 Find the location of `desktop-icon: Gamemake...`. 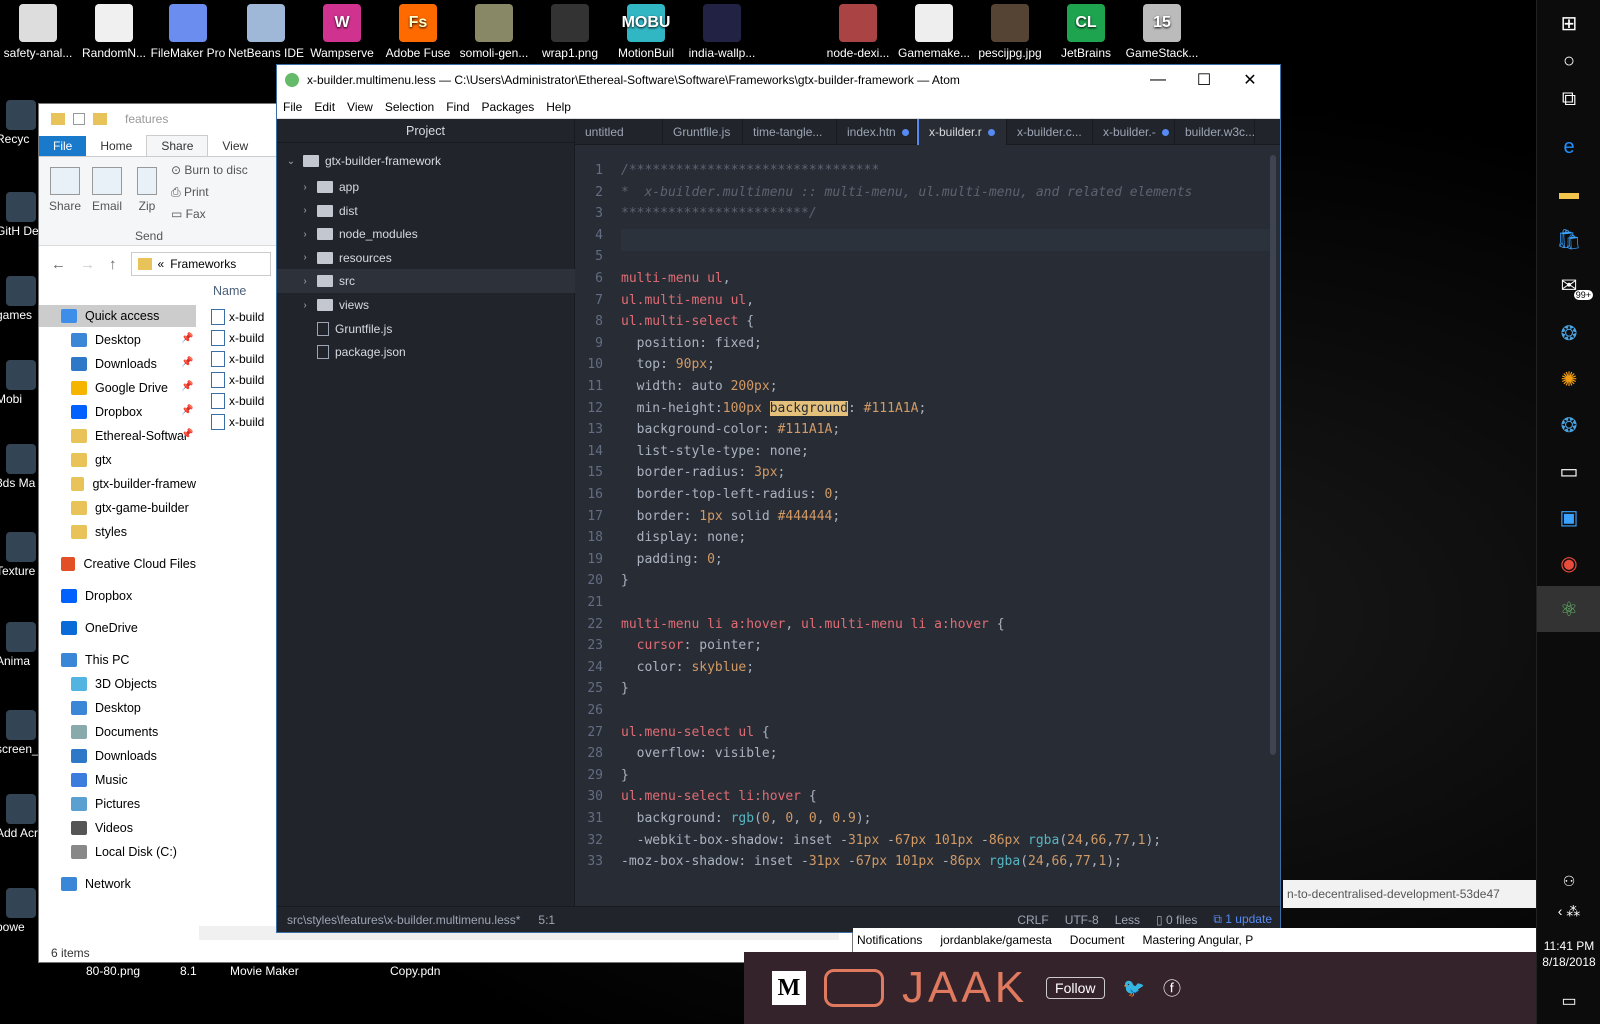

desktop-icon: Gamemake... is located at coordinates (934, 30).